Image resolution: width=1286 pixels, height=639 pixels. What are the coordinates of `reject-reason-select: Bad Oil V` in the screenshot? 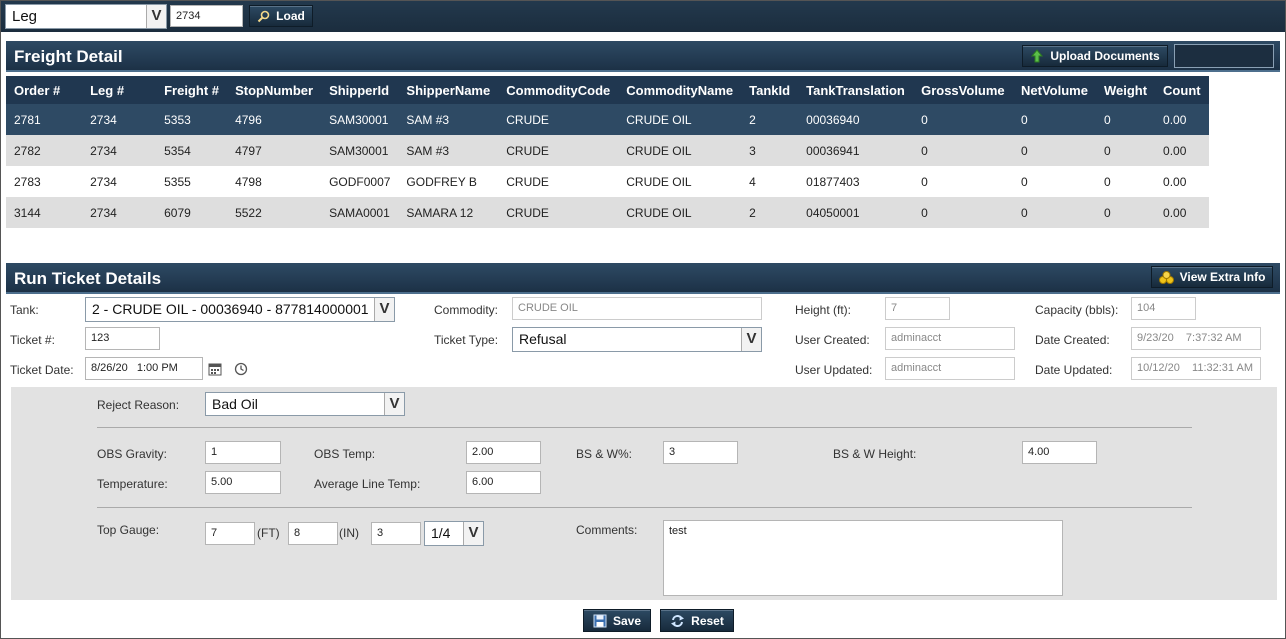 It's located at (305, 404).